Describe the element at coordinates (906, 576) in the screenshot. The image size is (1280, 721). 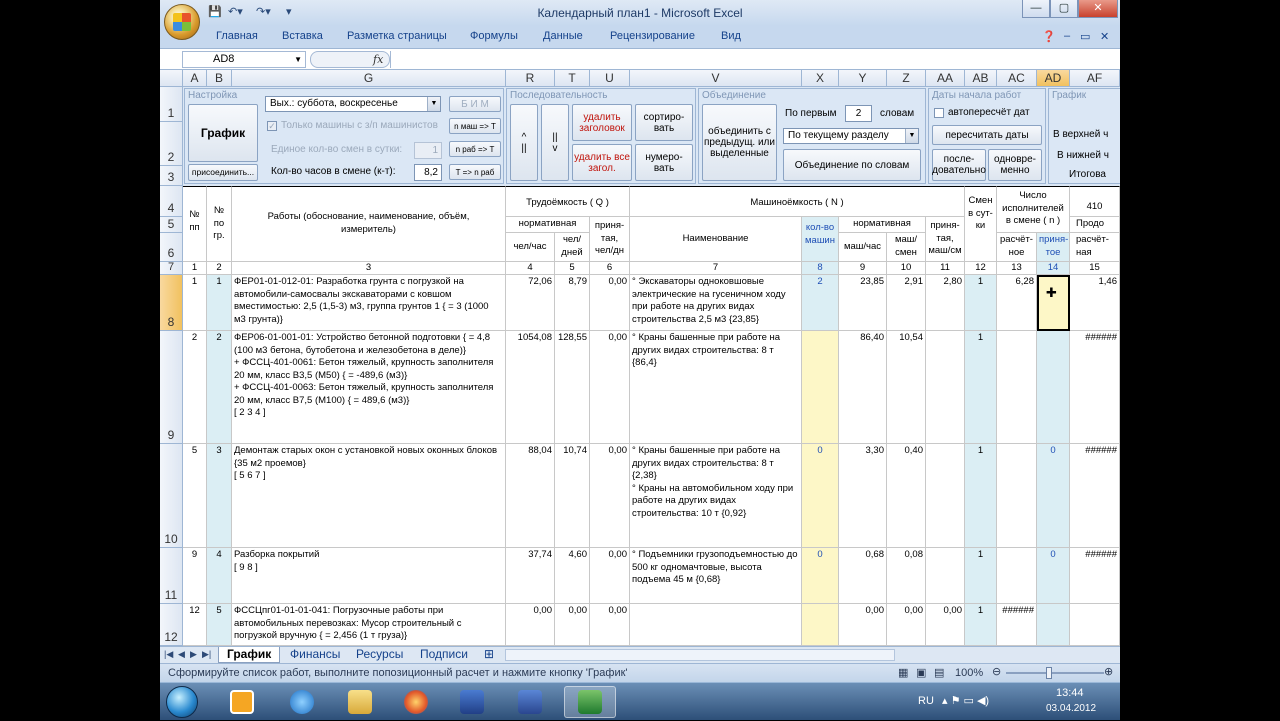
I see `cell-m2: 0,08` at that location.